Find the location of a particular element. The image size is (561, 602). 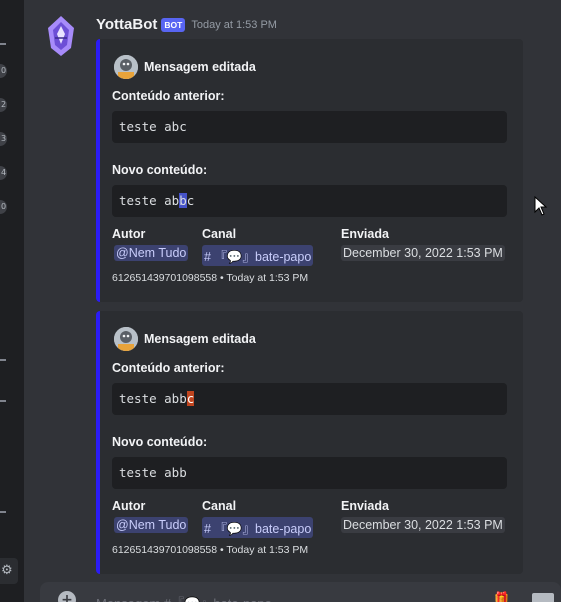

new-content-text: teste abb is located at coordinates (153, 472).